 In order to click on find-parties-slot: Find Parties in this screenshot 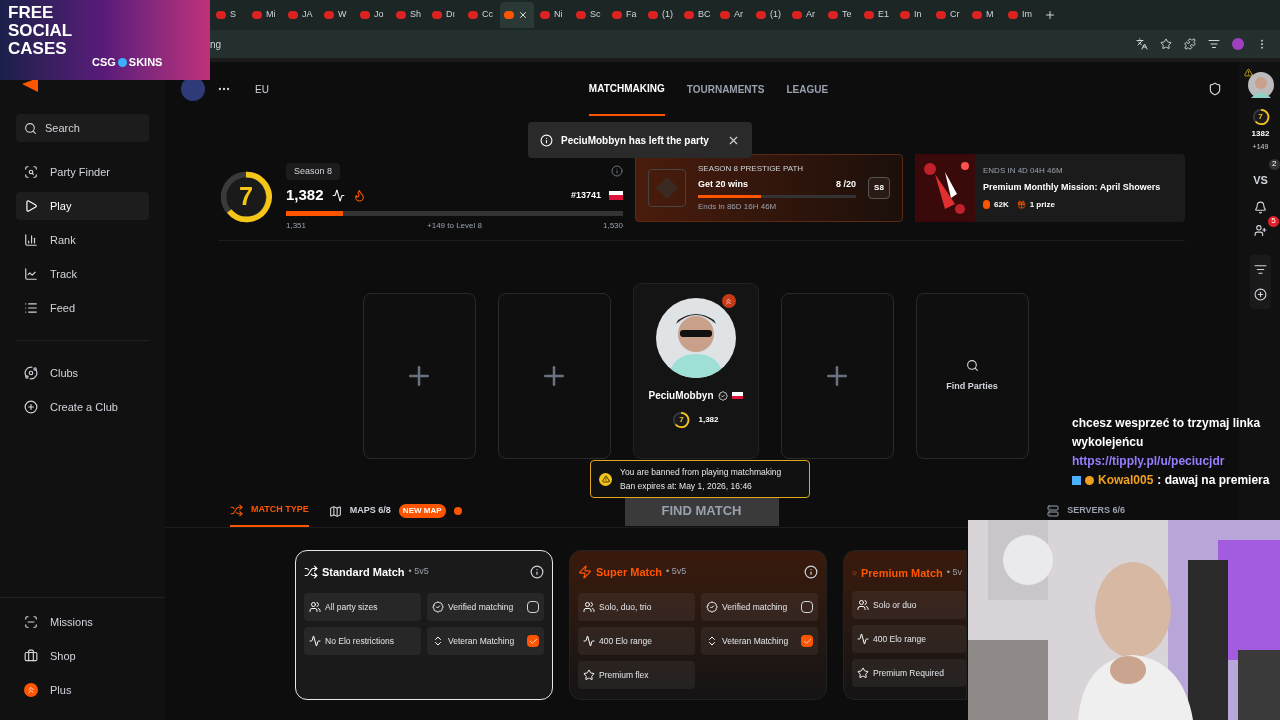, I will do `click(972, 376)`.